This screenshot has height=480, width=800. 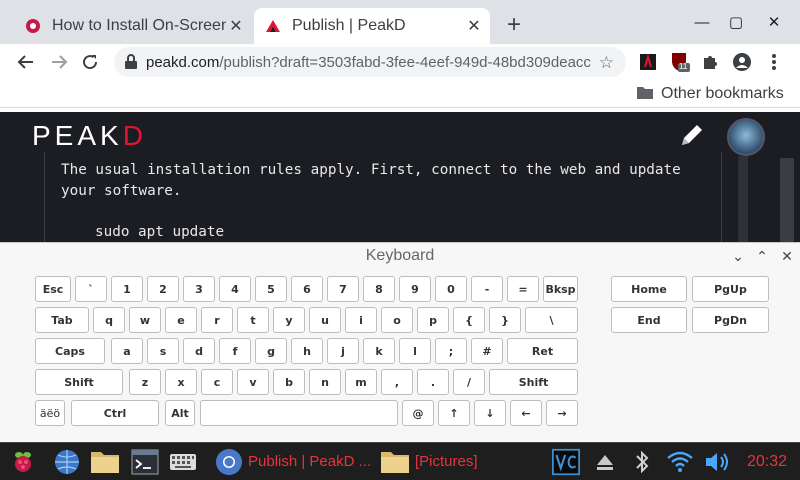 What do you see at coordinates (702, 23) in the screenshot?
I see `minimize-icon: —` at bounding box center [702, 23].